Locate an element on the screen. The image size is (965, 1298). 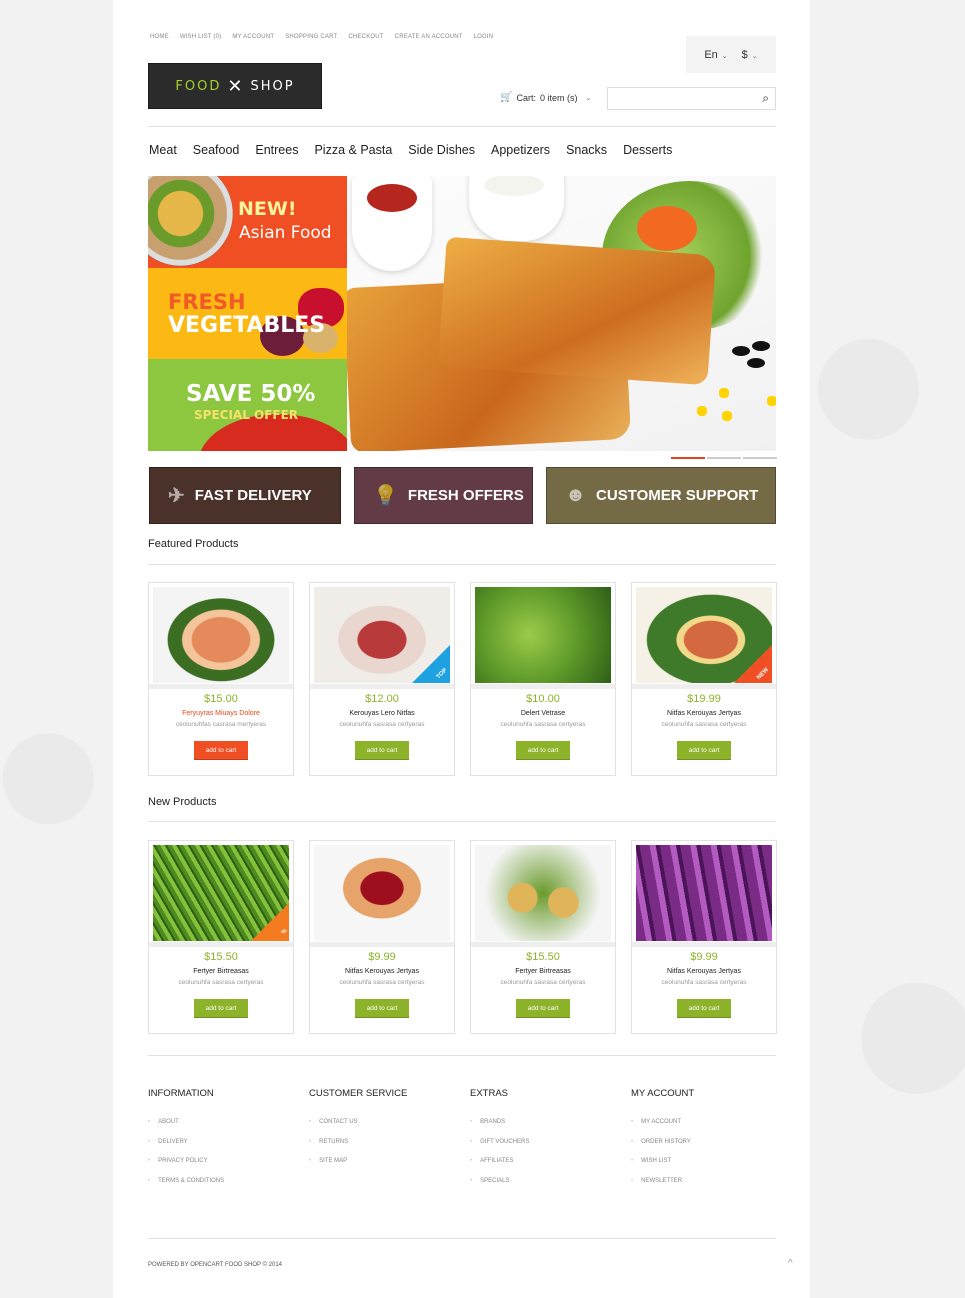
corn is located at coordinates (727, 416).